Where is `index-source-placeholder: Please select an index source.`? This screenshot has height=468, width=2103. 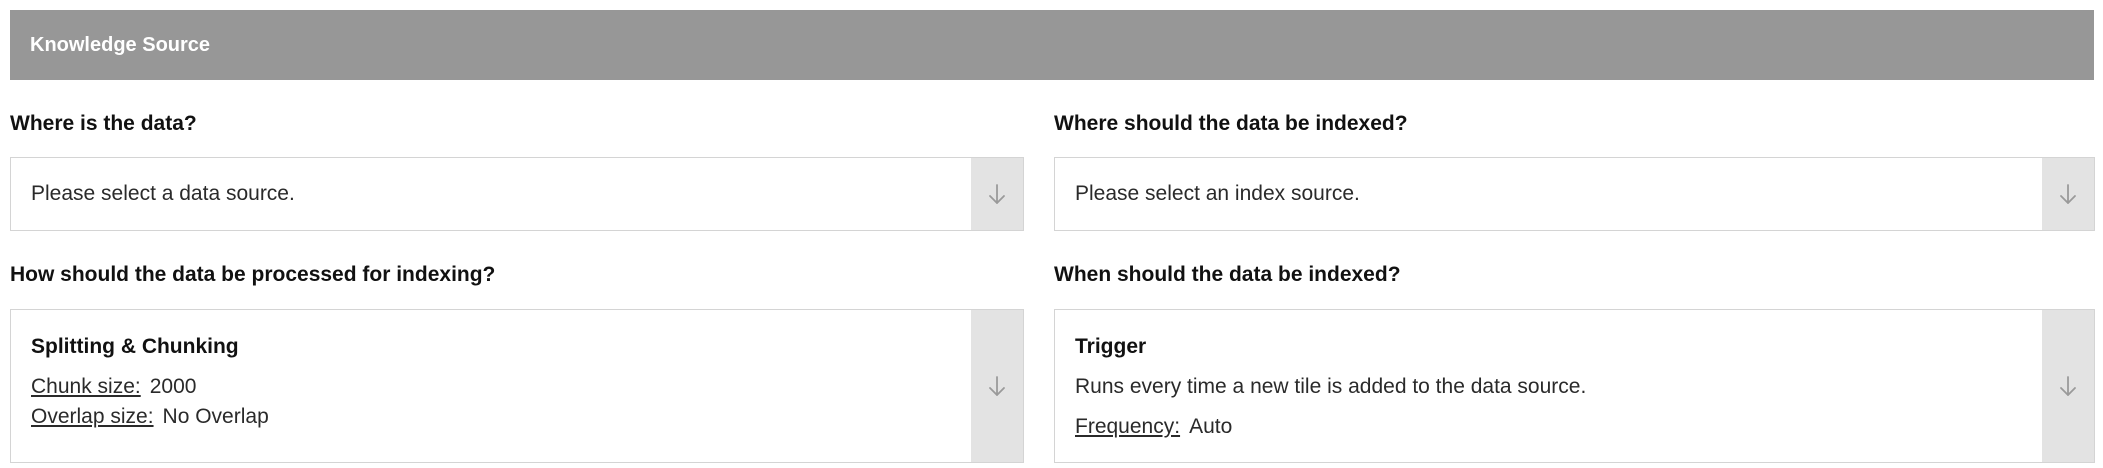 index-source-placeholder: Please select an index source. is located at coordinates (1217, 193).